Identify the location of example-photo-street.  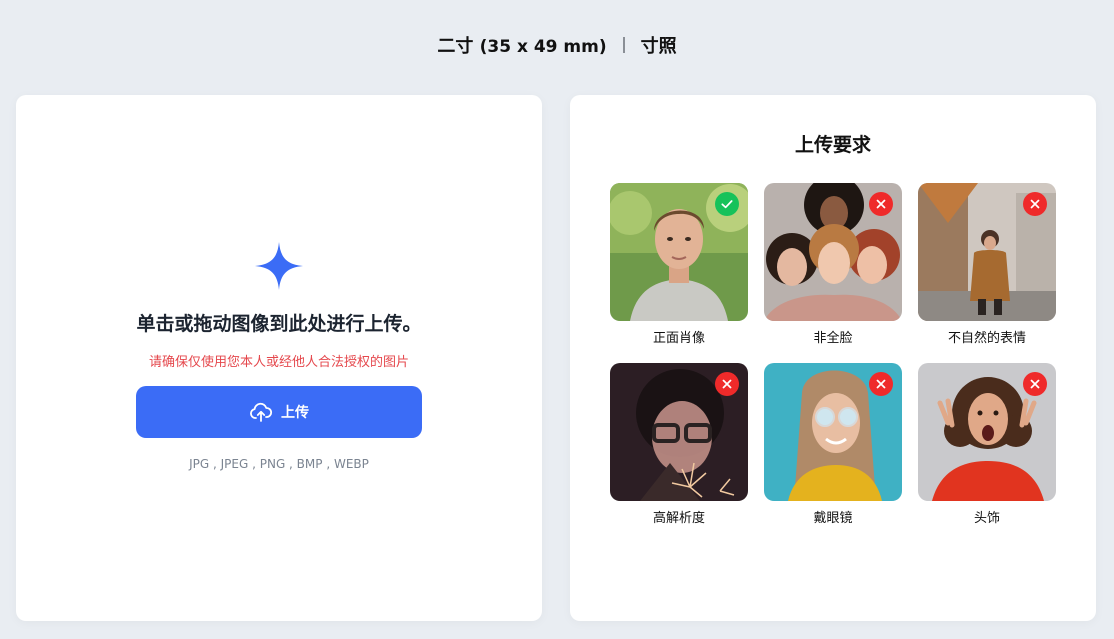
(987, 252).